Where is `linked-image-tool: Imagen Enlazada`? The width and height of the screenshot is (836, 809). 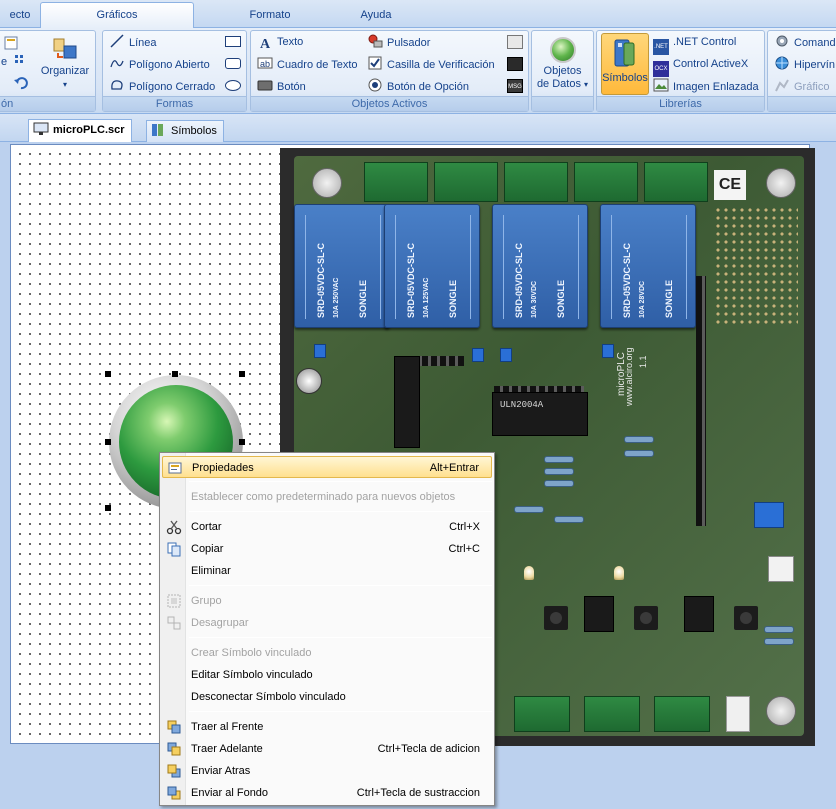
linked-image-tool: Imagen Enlazada is located at coordinates (706, 86).